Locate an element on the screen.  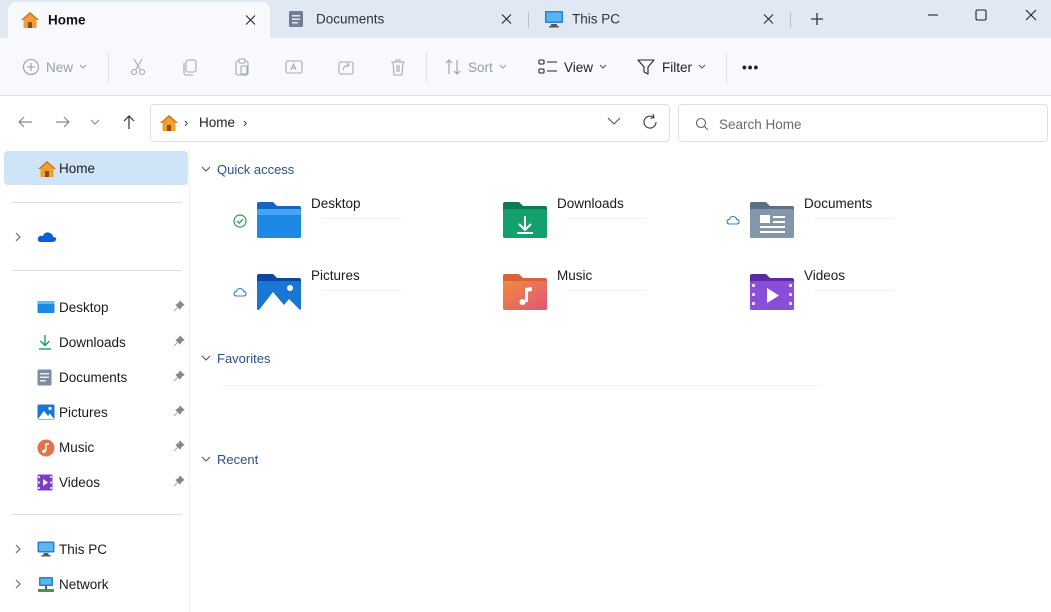
search-box is located at coordinates (863, 123).